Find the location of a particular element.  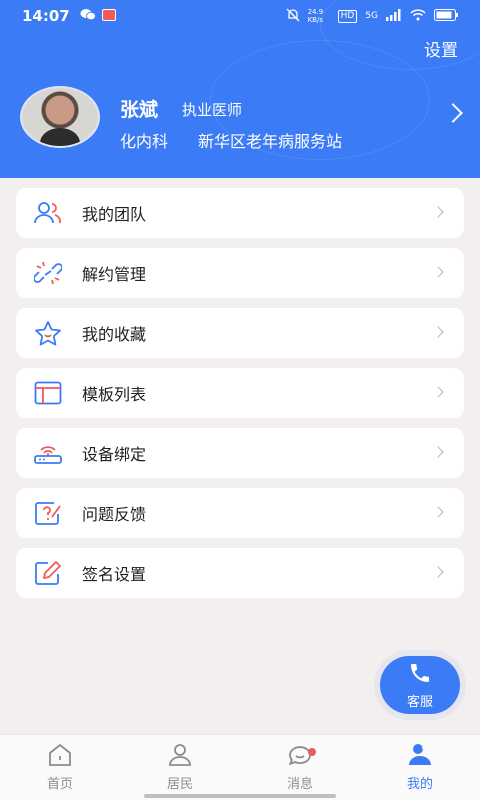

feedback-icon is located at coordinates (48, 513).